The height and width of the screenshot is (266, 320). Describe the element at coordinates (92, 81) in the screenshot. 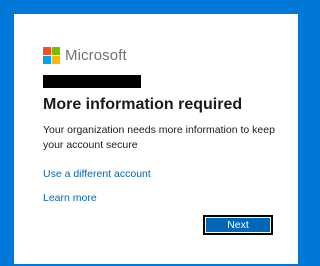

I see `redacted-account-email` at that location.